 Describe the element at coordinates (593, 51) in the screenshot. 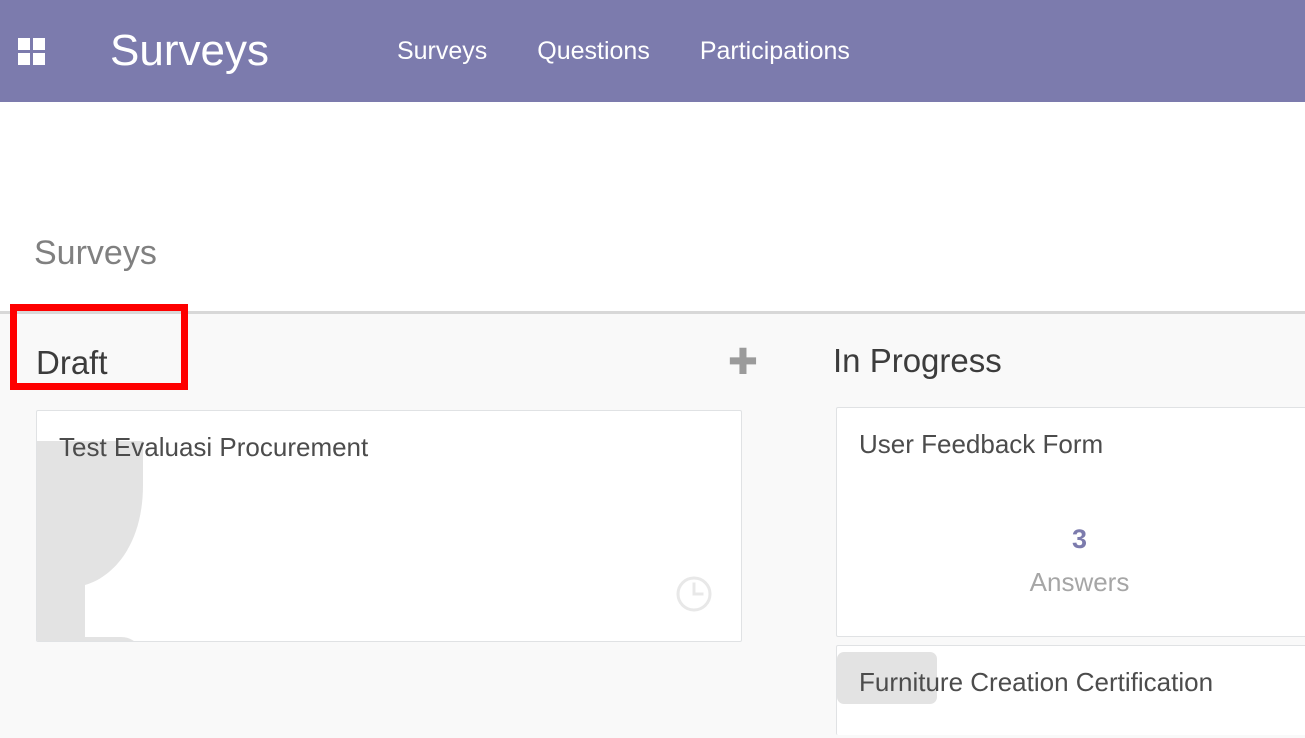

I see `nav-item-questions: Questions` at that location.